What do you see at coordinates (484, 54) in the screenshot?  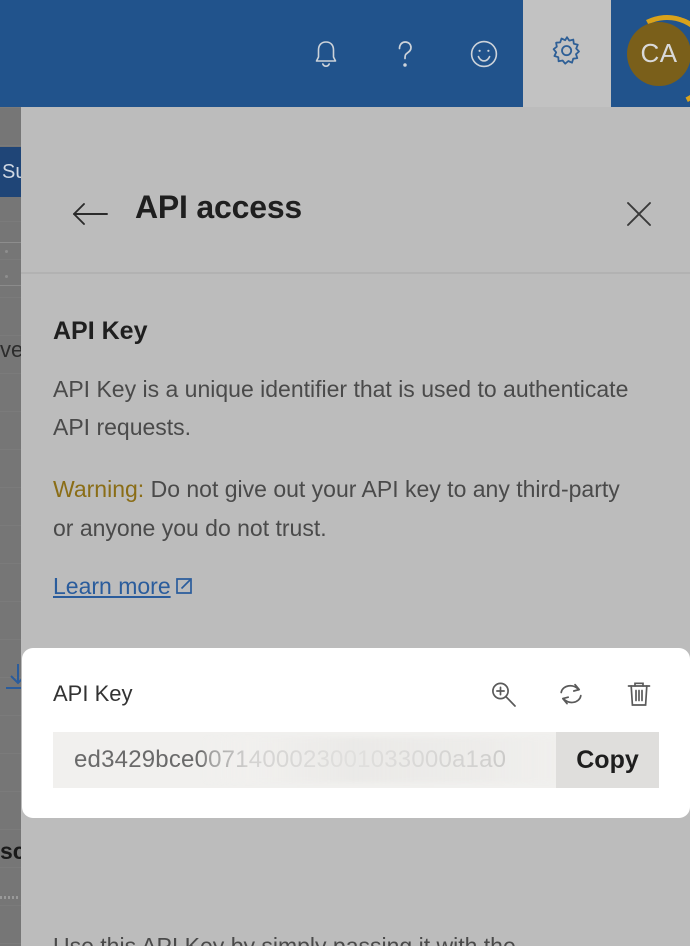 I see `feedback-icon` at bounding box center [484, 54].